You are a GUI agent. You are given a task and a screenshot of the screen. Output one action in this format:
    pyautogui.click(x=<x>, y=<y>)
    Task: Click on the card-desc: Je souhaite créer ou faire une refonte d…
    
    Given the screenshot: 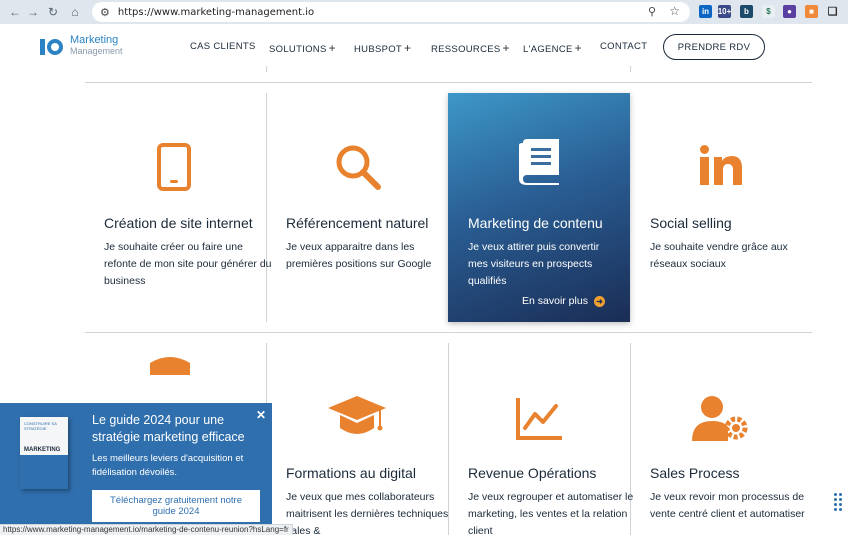 What is the action you would take?
    pyautogui.click(x=188, y=264)
    